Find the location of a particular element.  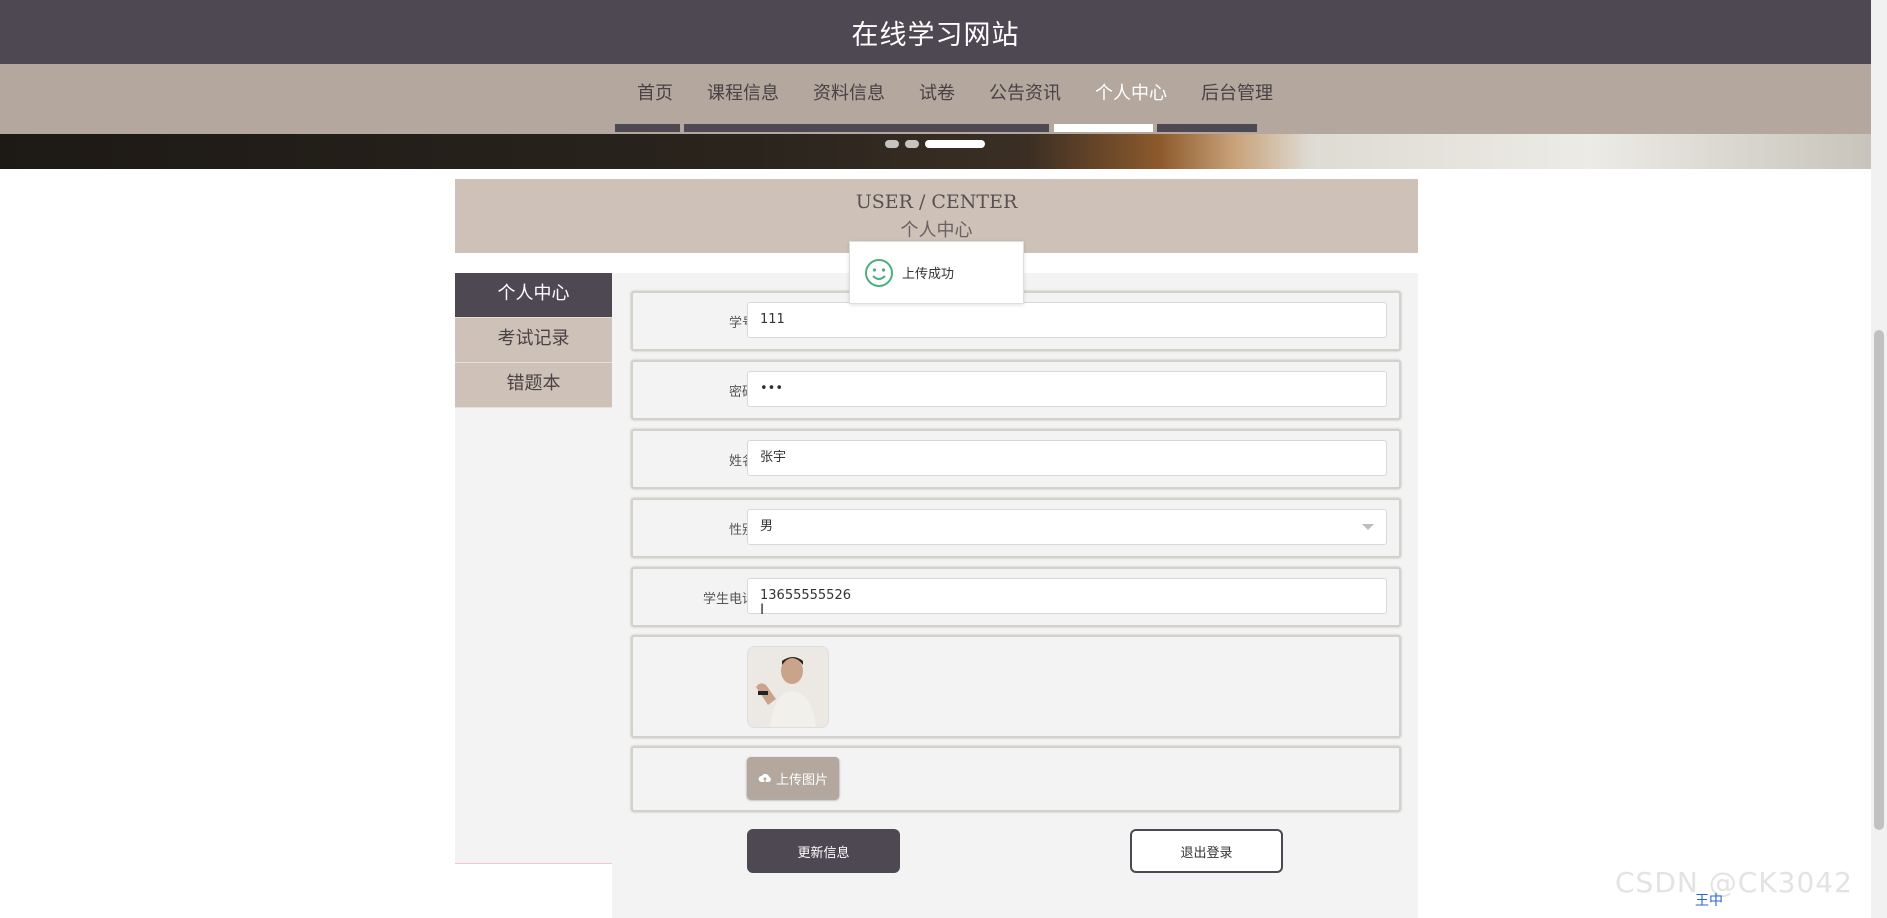

update-info-button: 更新信息 is located at coordinates (823, 851).